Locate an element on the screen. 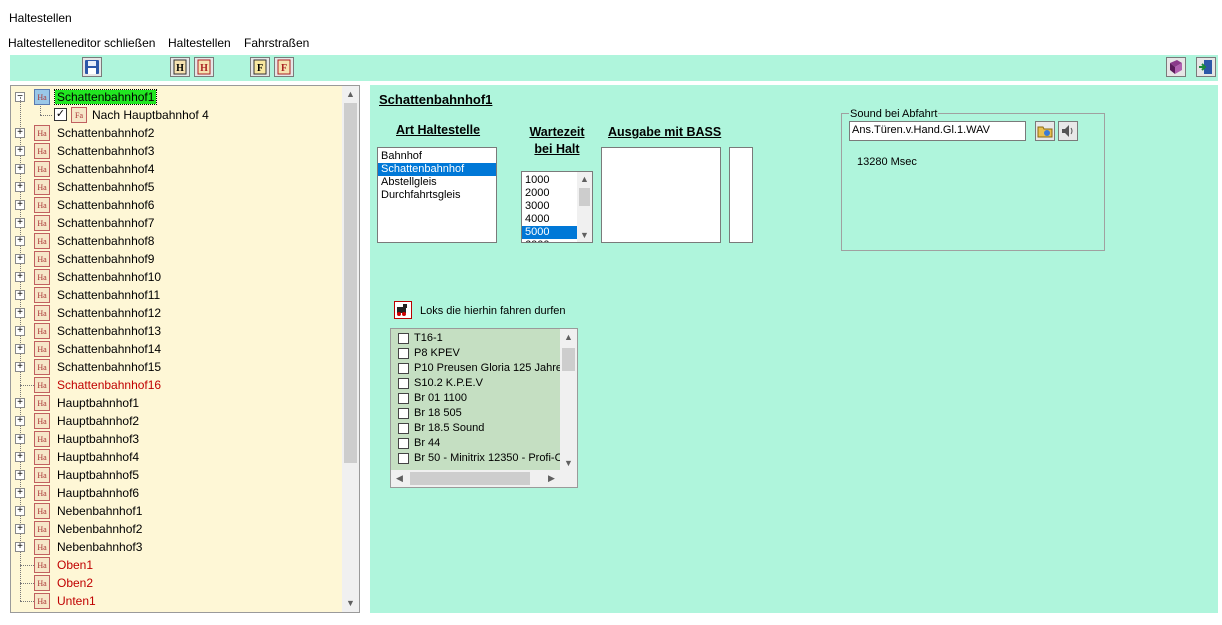 This screenshot has height=625, width=1222. loks-hscrollbar: ◀ ▶ is located at coordinates (484, 478).